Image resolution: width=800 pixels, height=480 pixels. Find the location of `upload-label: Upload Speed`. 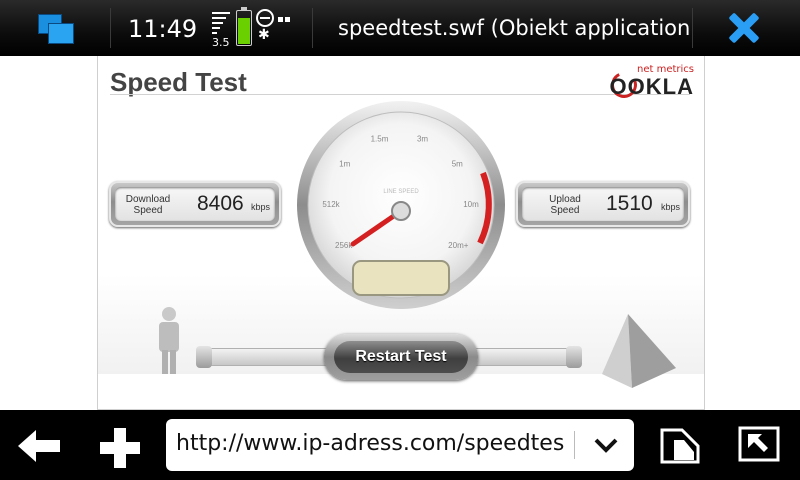

upload-label: Upload Speed is located at coordinates (565, 205).